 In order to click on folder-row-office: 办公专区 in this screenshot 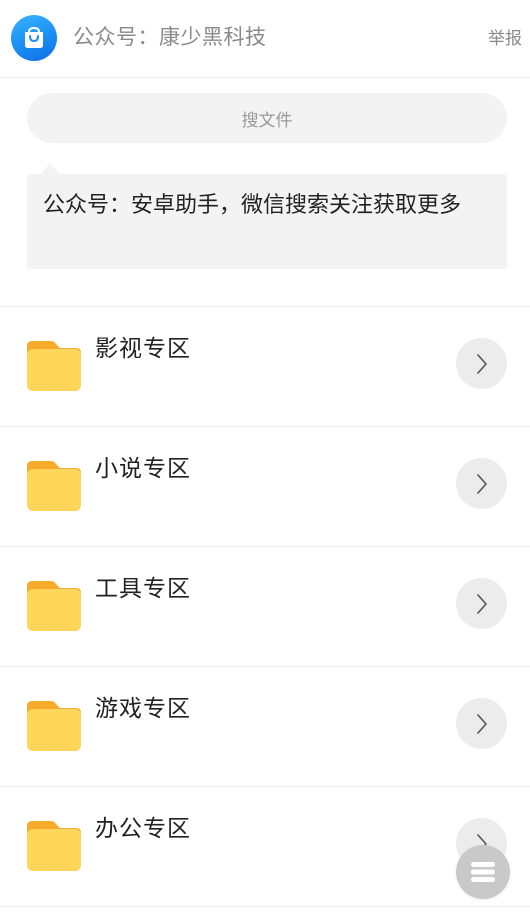, I will do `click(265, 847)`.